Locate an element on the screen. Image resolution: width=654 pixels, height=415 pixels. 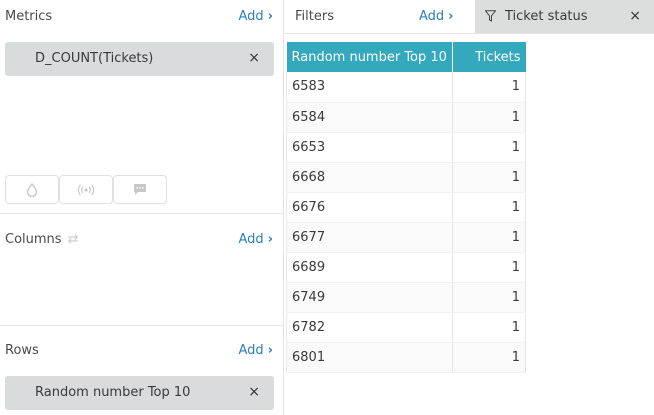
broadcast-icon is located at coordinates (86, 189).